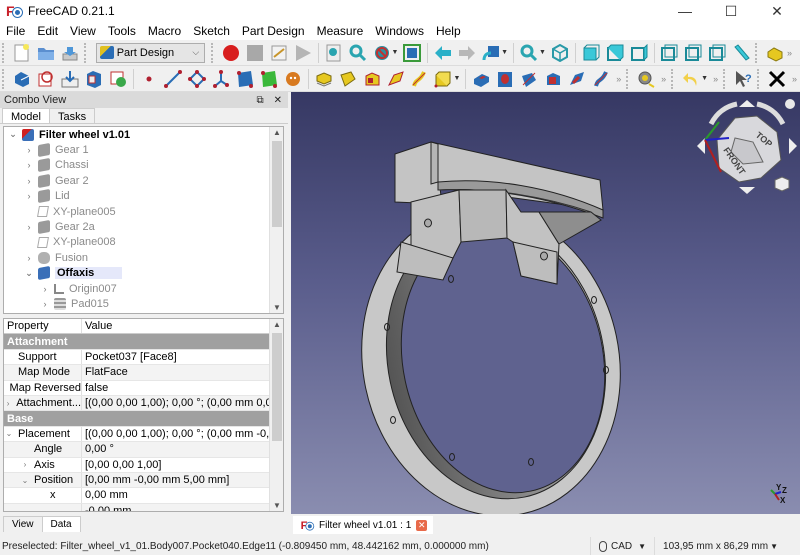  I want to click on pocket-button, so click(481, 79).